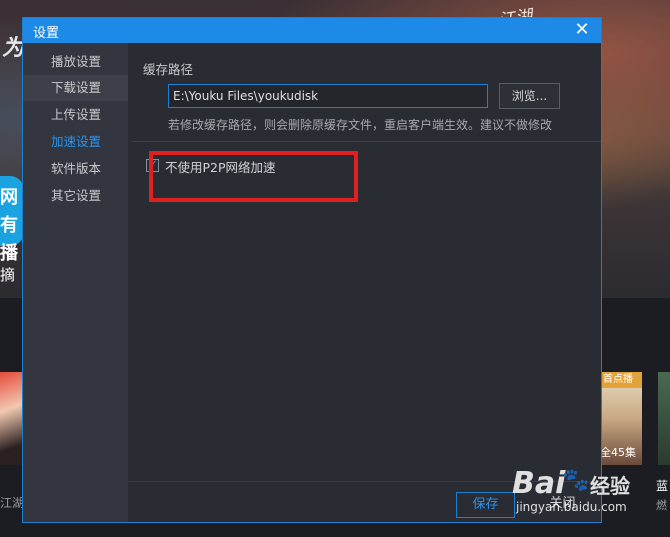 This screenshot has height=537, width=670. Describe the element at coordinates (12, 502) in the screenshot. I see `video-caption: 江湖` at that location.